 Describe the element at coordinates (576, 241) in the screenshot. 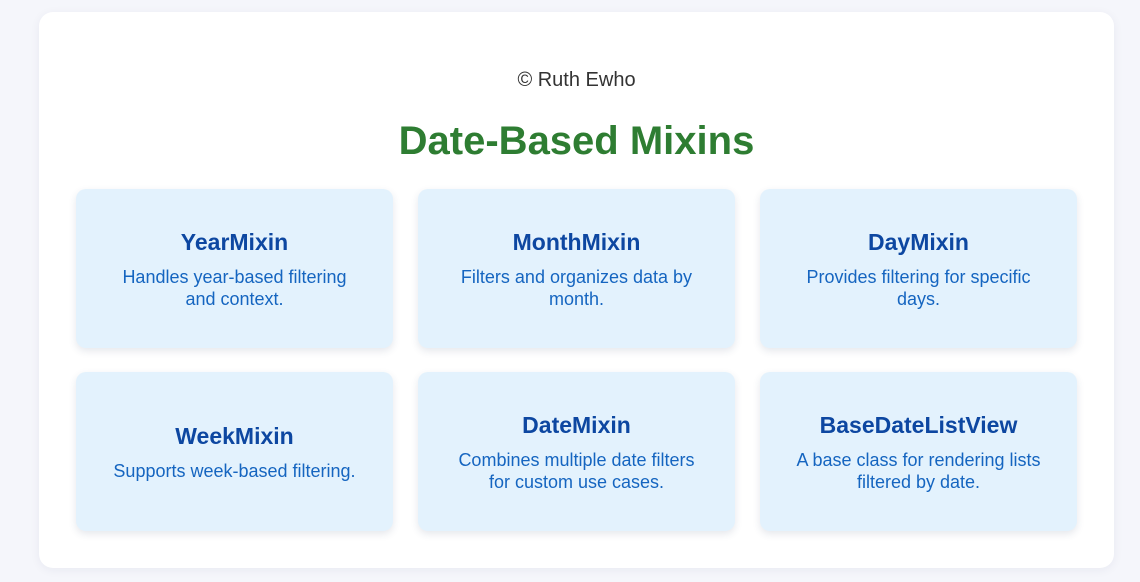

I see `card-title: MonthMixin` at that location.